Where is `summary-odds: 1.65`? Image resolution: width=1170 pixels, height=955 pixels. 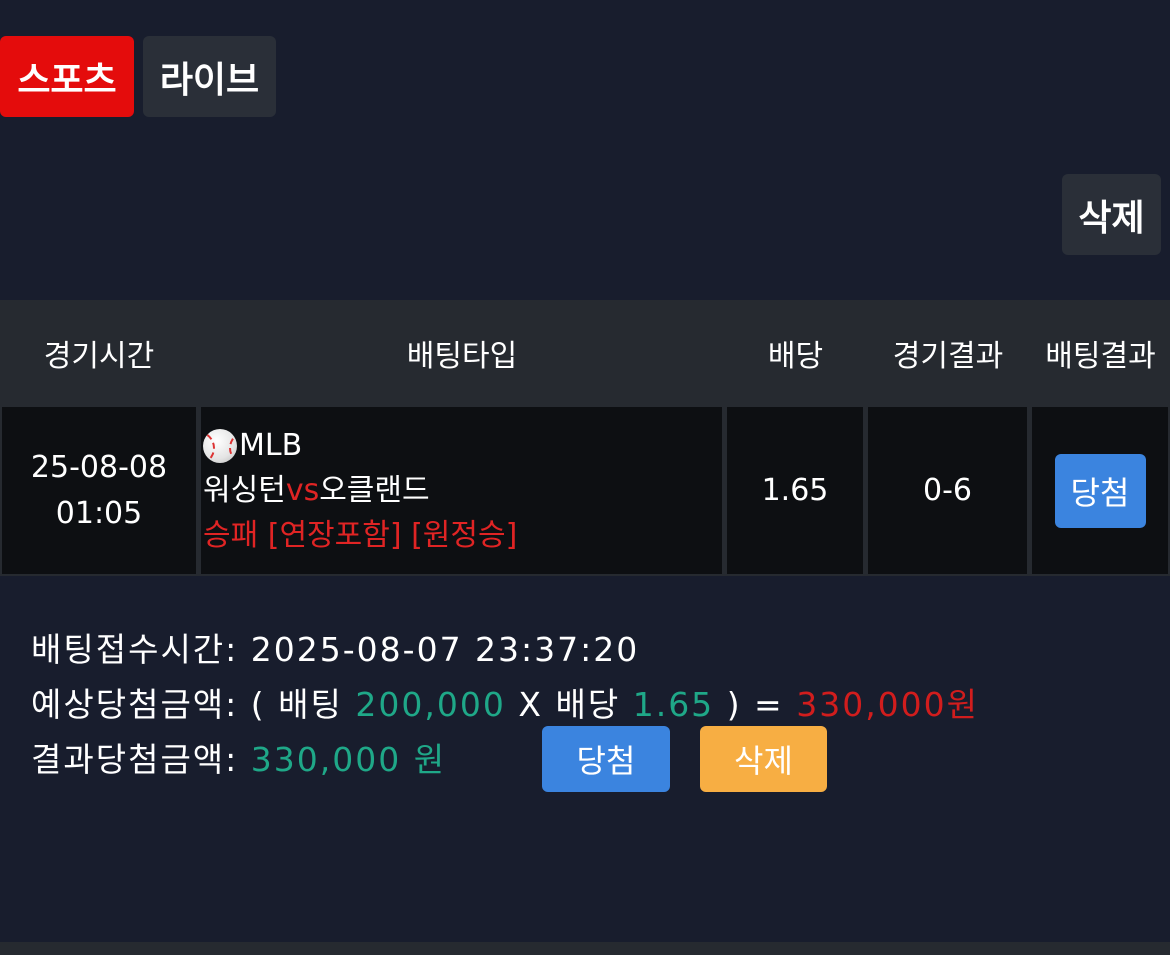 summary-odds: 1.65 is located at coordinates (673, 704).